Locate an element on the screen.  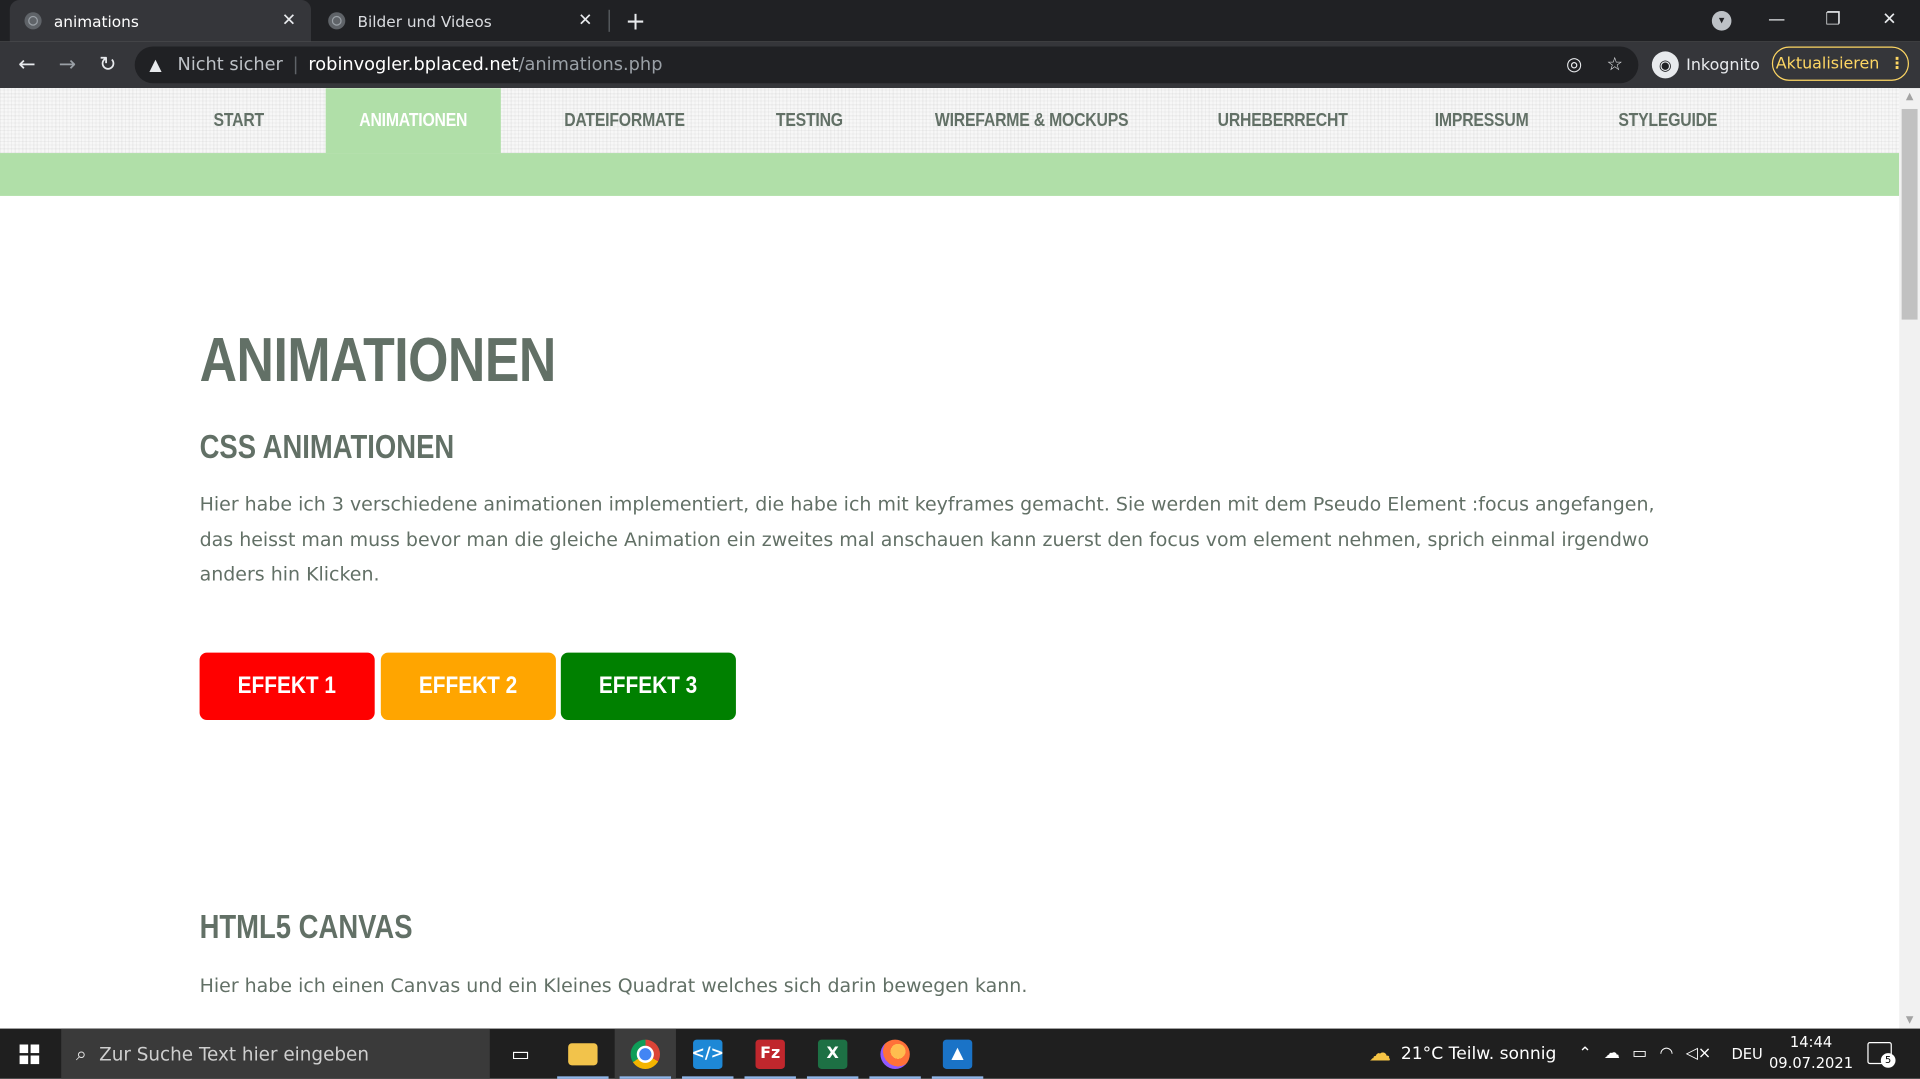
nav-dateiformate: DATEIFORMATE is located at coordinates (624, 120).